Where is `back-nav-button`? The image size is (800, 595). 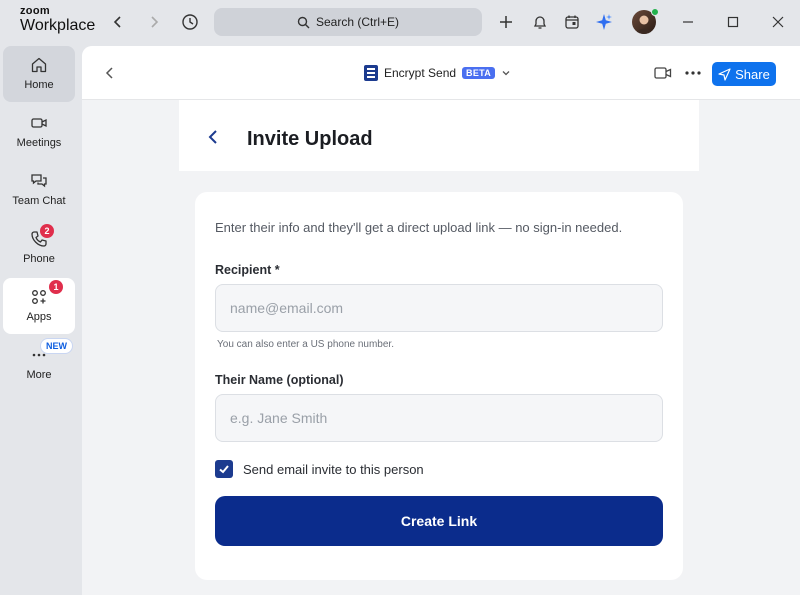
back-nav-button is located at coordinates (118, 22).